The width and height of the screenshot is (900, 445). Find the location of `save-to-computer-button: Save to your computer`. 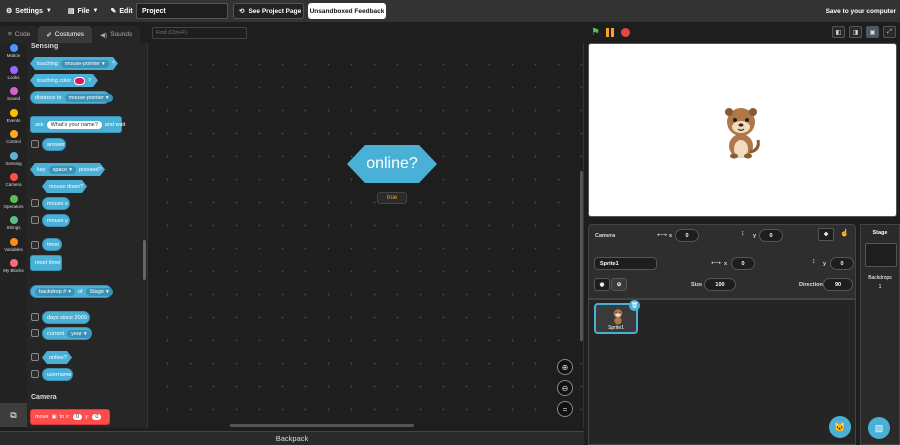

save-to-computer-button: Save to your computer is located at coordinates (861, 11).